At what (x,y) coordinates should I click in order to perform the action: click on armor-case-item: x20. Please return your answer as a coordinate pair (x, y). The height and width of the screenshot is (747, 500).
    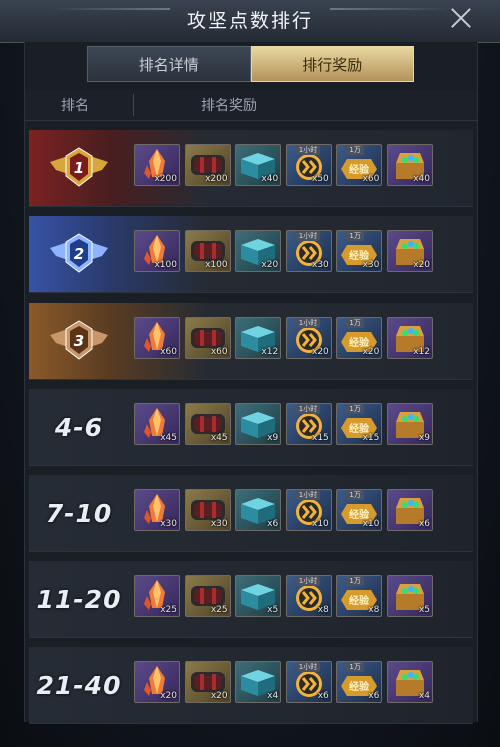
    Looking at the image, I should click on (207, 682).